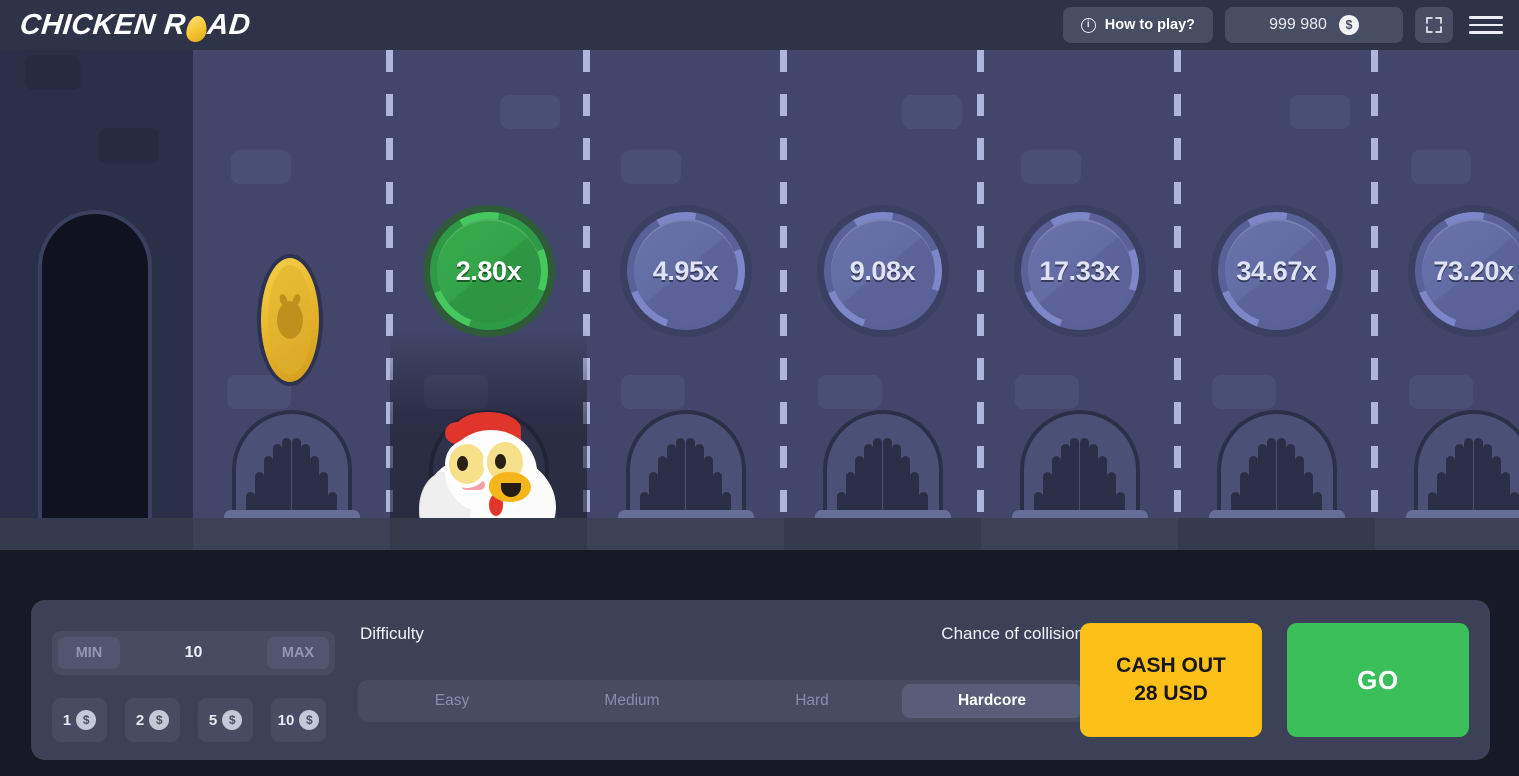 The width and height of the screenshot is (1519, 776). I want to click on go-label: GO, so click(1378, 679).